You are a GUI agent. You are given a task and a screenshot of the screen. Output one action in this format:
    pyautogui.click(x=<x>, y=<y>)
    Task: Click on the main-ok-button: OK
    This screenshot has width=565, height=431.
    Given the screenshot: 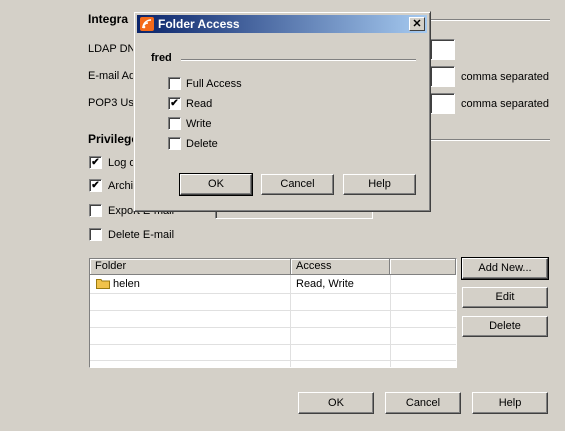 What is the action you would take?
    pyautogui.click(x=336, y=403)
    